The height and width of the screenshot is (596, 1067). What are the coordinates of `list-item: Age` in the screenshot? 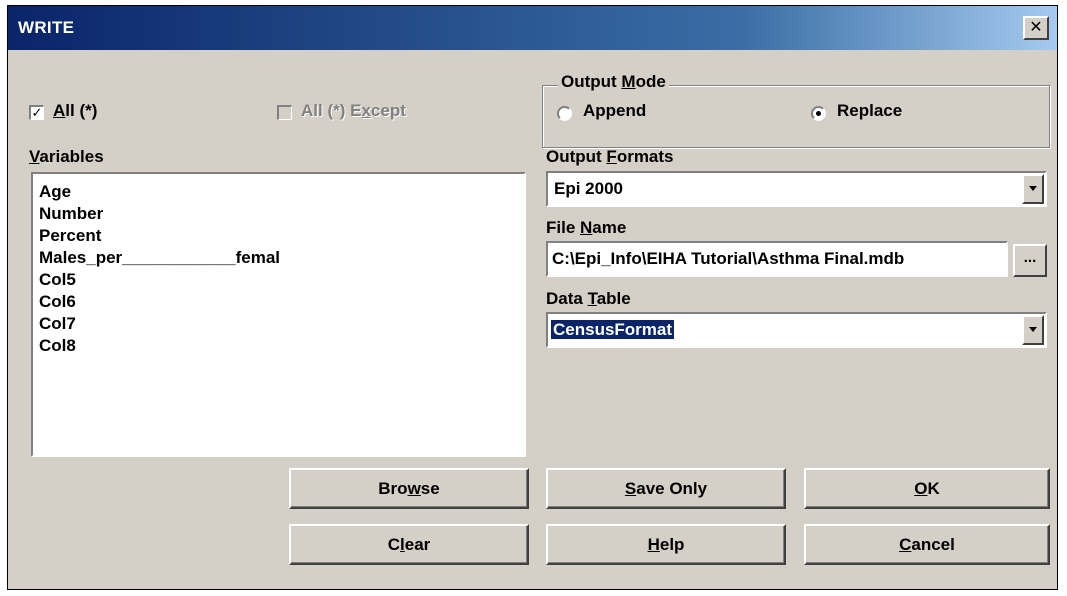 It's located at (55, 192).